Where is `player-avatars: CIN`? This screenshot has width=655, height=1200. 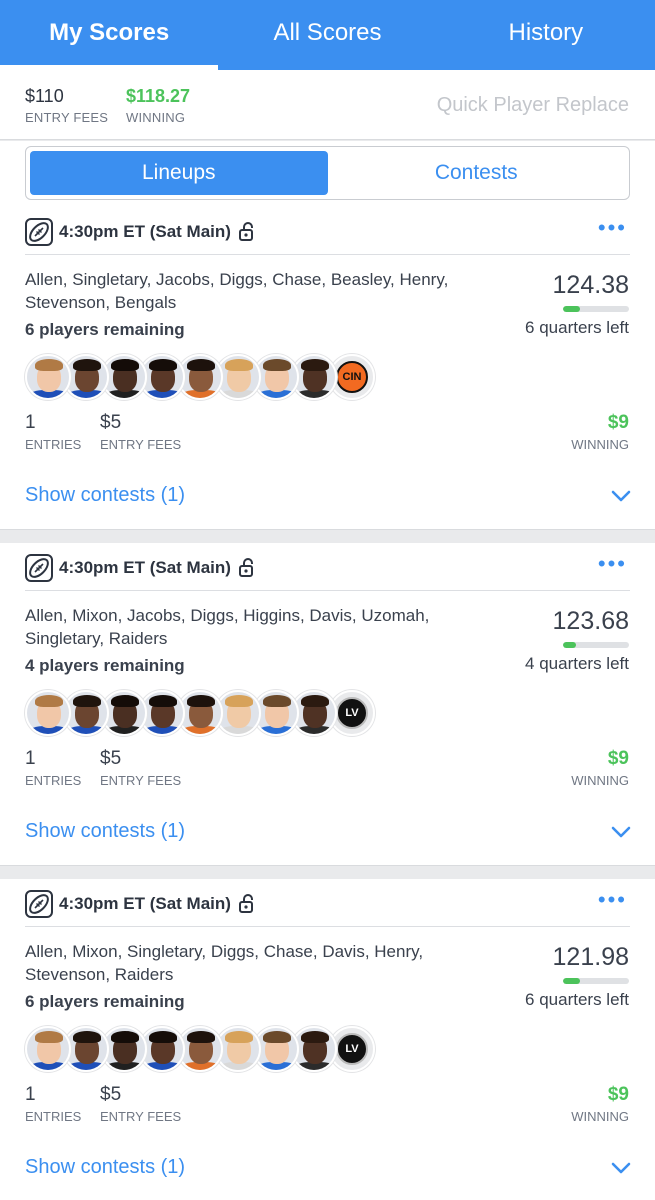
player-avatars: CIN is located at coordinates (200, 378).